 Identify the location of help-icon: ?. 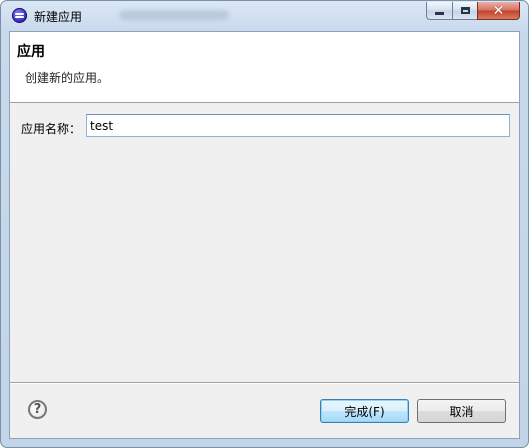
(37, 409).